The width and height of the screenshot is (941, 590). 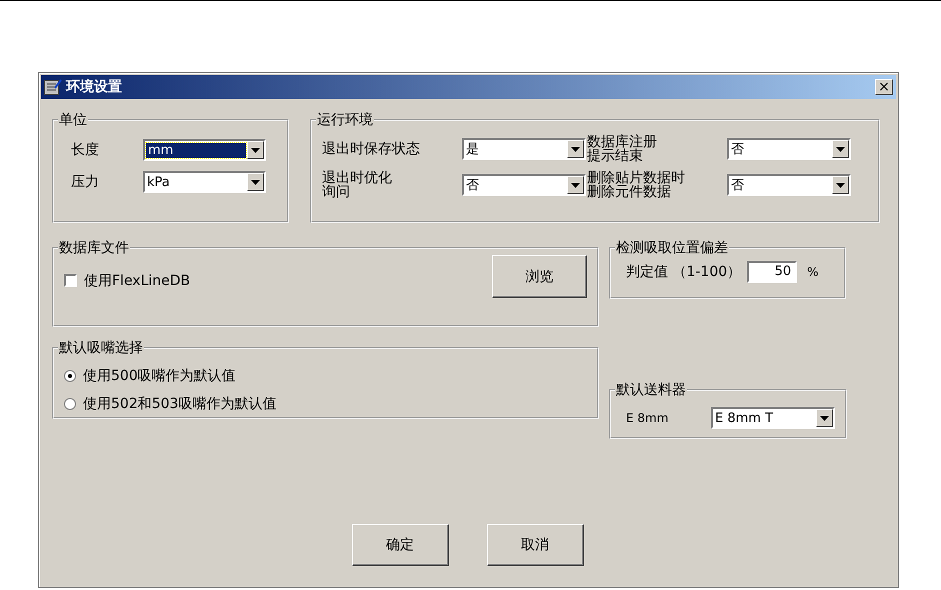 What do you see at coordinates (651, 390) in the screenshot?
I see `group-title: 默认送料器` at bounding box center [651, 390].